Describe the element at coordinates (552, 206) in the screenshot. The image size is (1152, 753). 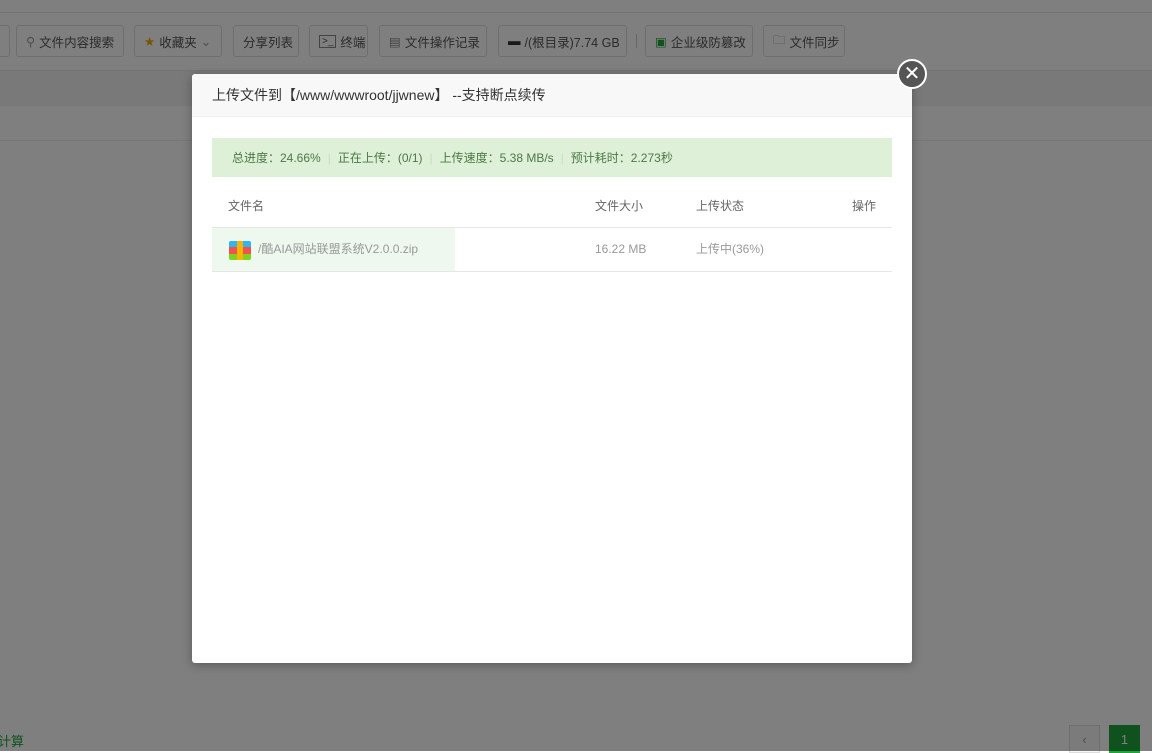
I see `table-header: 文件名 文件大小 上传状态 操作` at that location.